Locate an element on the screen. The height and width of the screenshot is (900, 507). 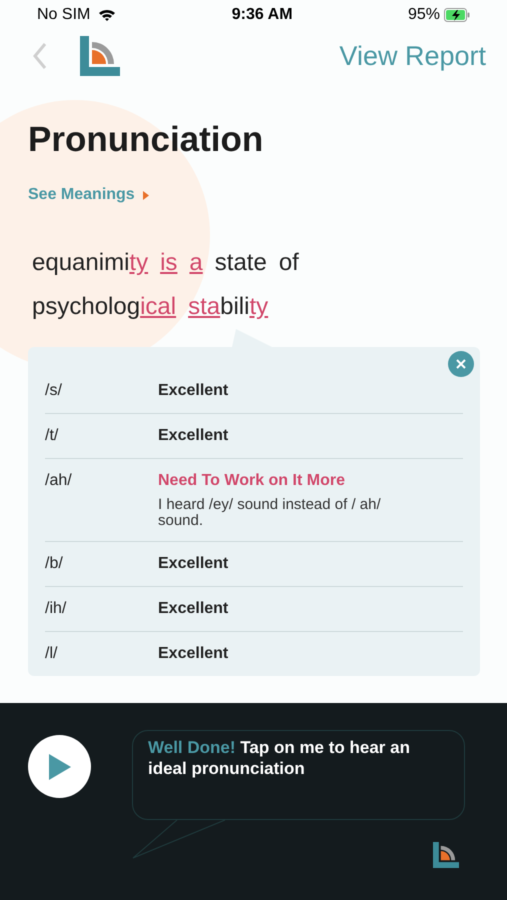
see-meanings-link: See Meanings is located at coordinates (88, 195).